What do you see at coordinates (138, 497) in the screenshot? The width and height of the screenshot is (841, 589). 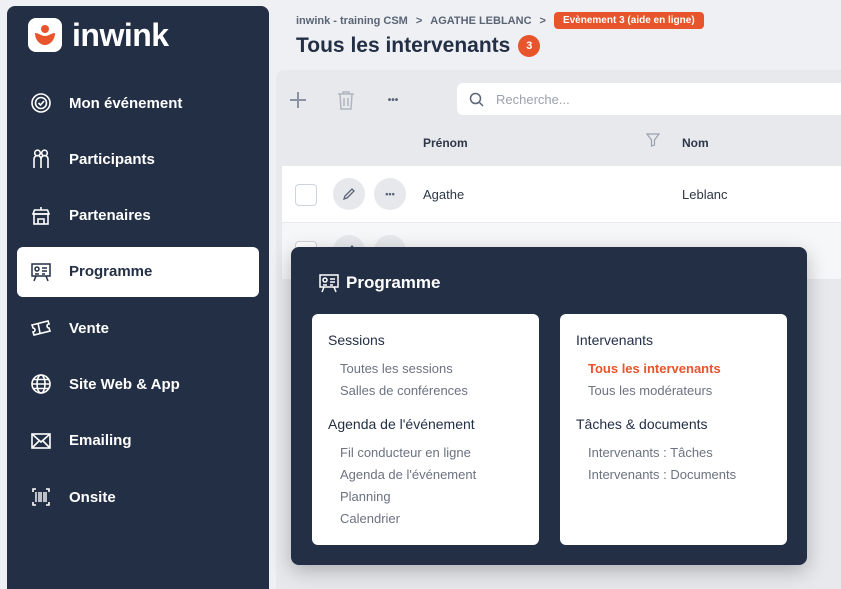 I see `sidebar-item-onsite: Onsite` at bounding box center [138, 497].